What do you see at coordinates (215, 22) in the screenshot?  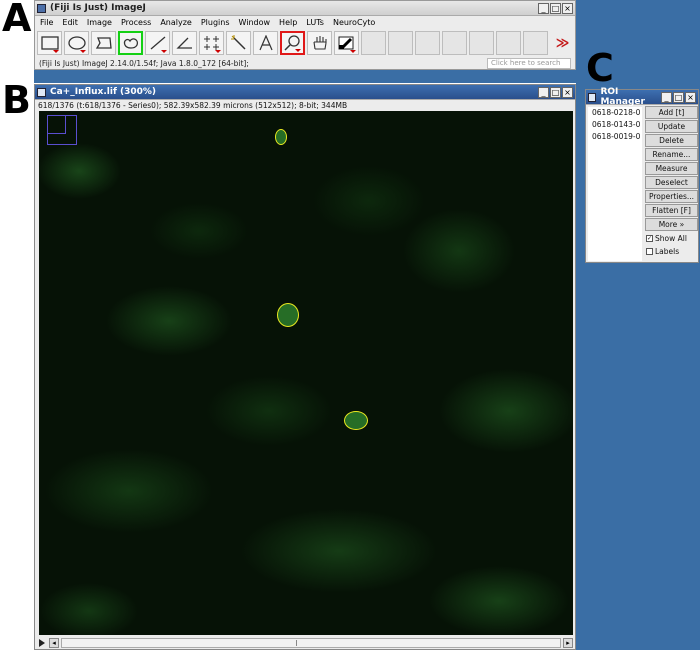 I see `menu-plugins: Plugins` at bounding box center [215, 22].